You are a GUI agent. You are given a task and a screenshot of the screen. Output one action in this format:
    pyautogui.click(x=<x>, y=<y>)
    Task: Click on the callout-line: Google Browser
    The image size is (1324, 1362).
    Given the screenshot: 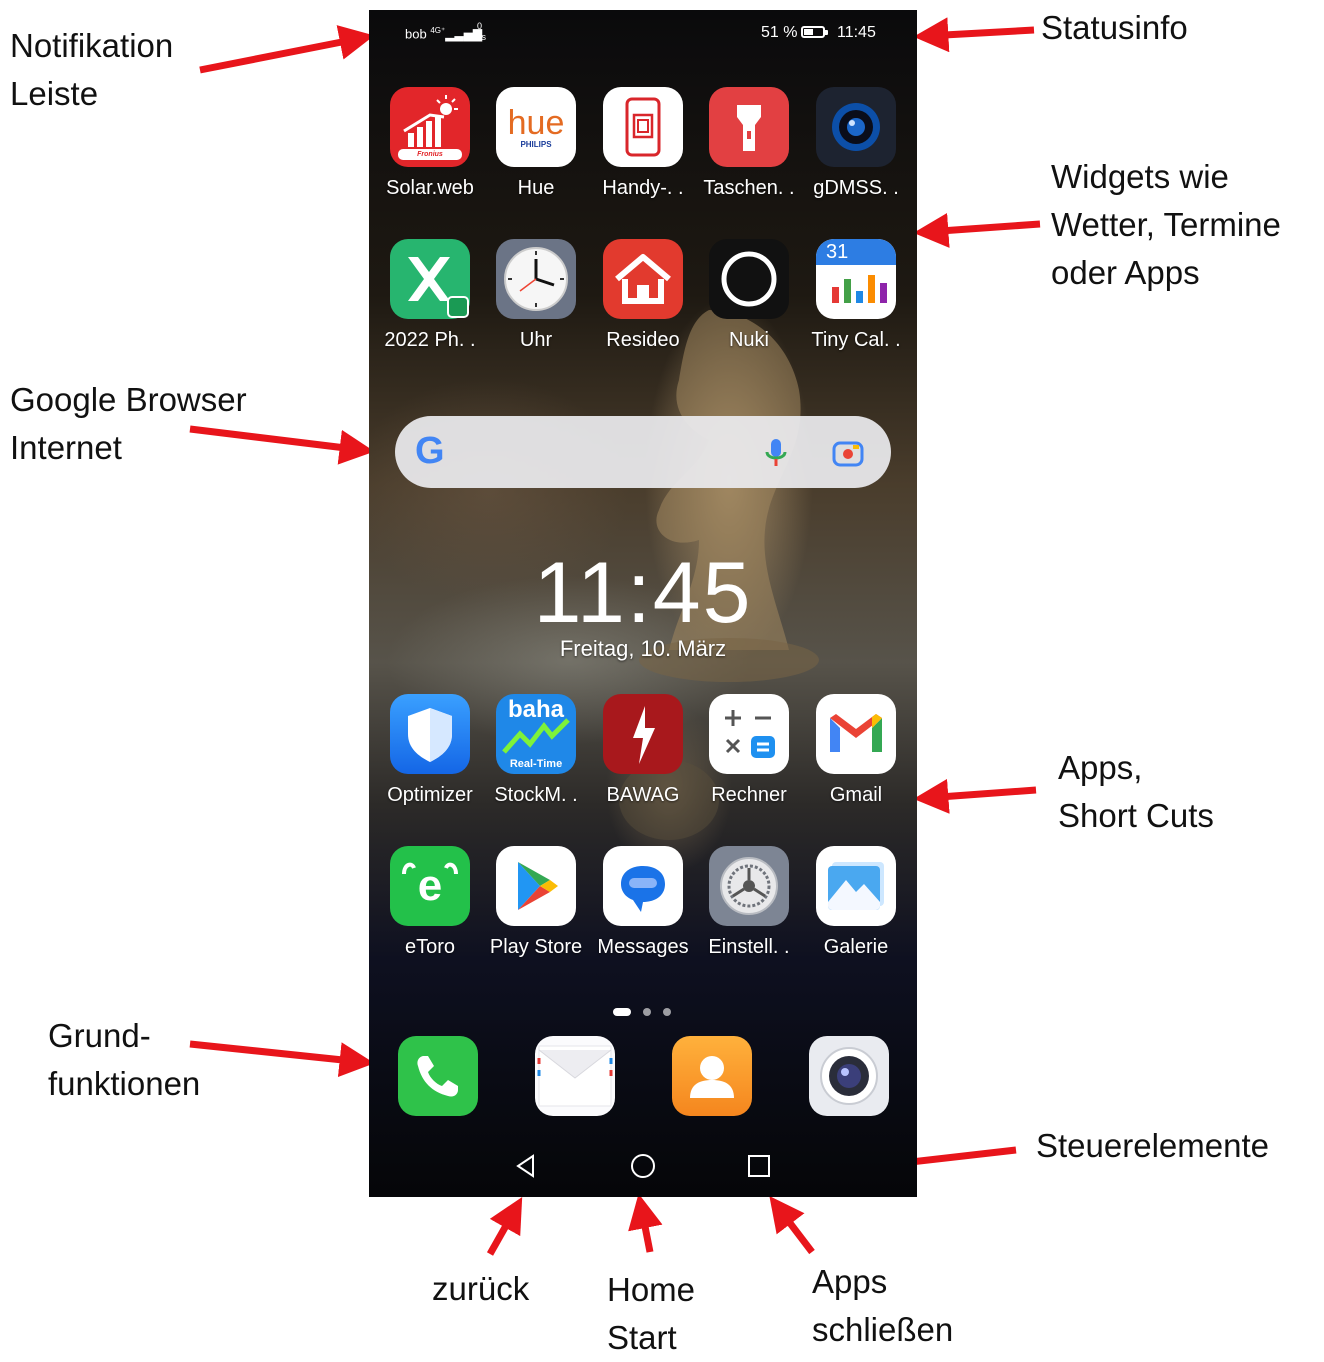 What is the action you would take?
    pyautogui.click(x=128, y=399)
    